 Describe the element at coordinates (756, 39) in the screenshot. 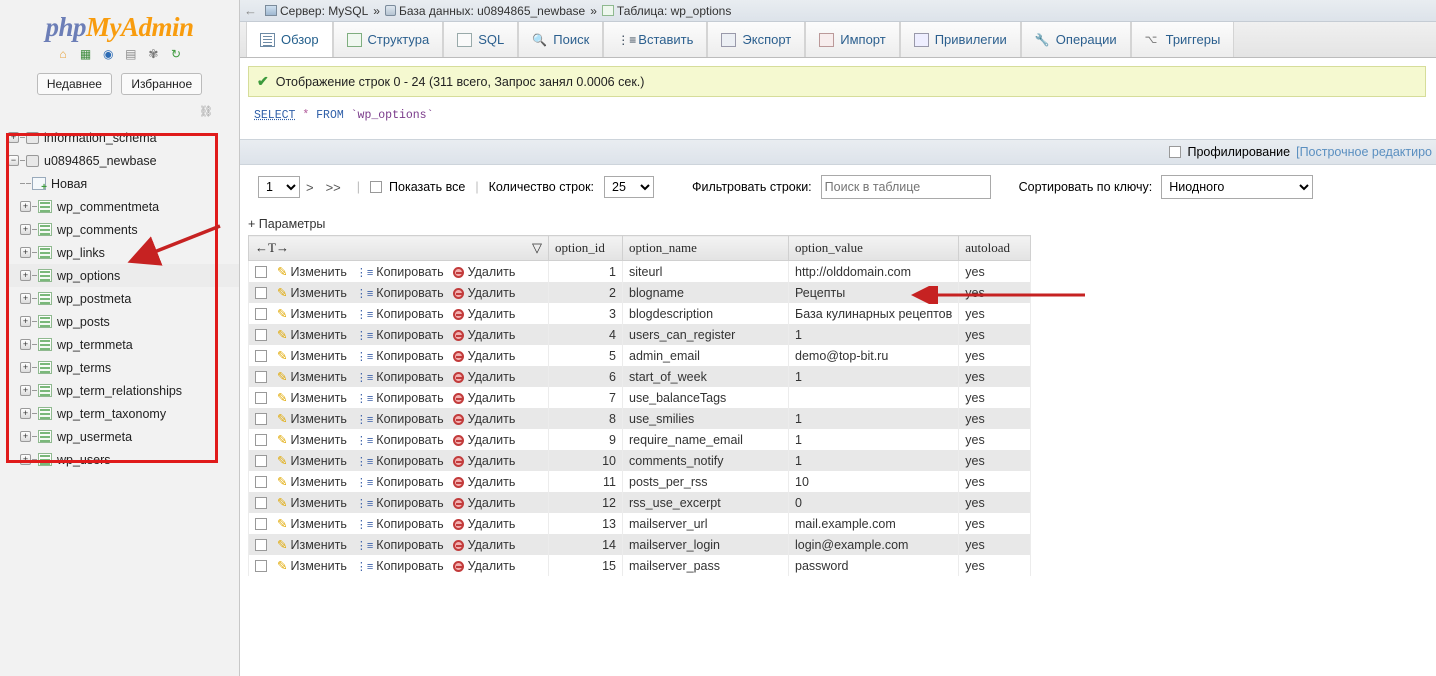

I see `tab-export: Экспорт` at that location.